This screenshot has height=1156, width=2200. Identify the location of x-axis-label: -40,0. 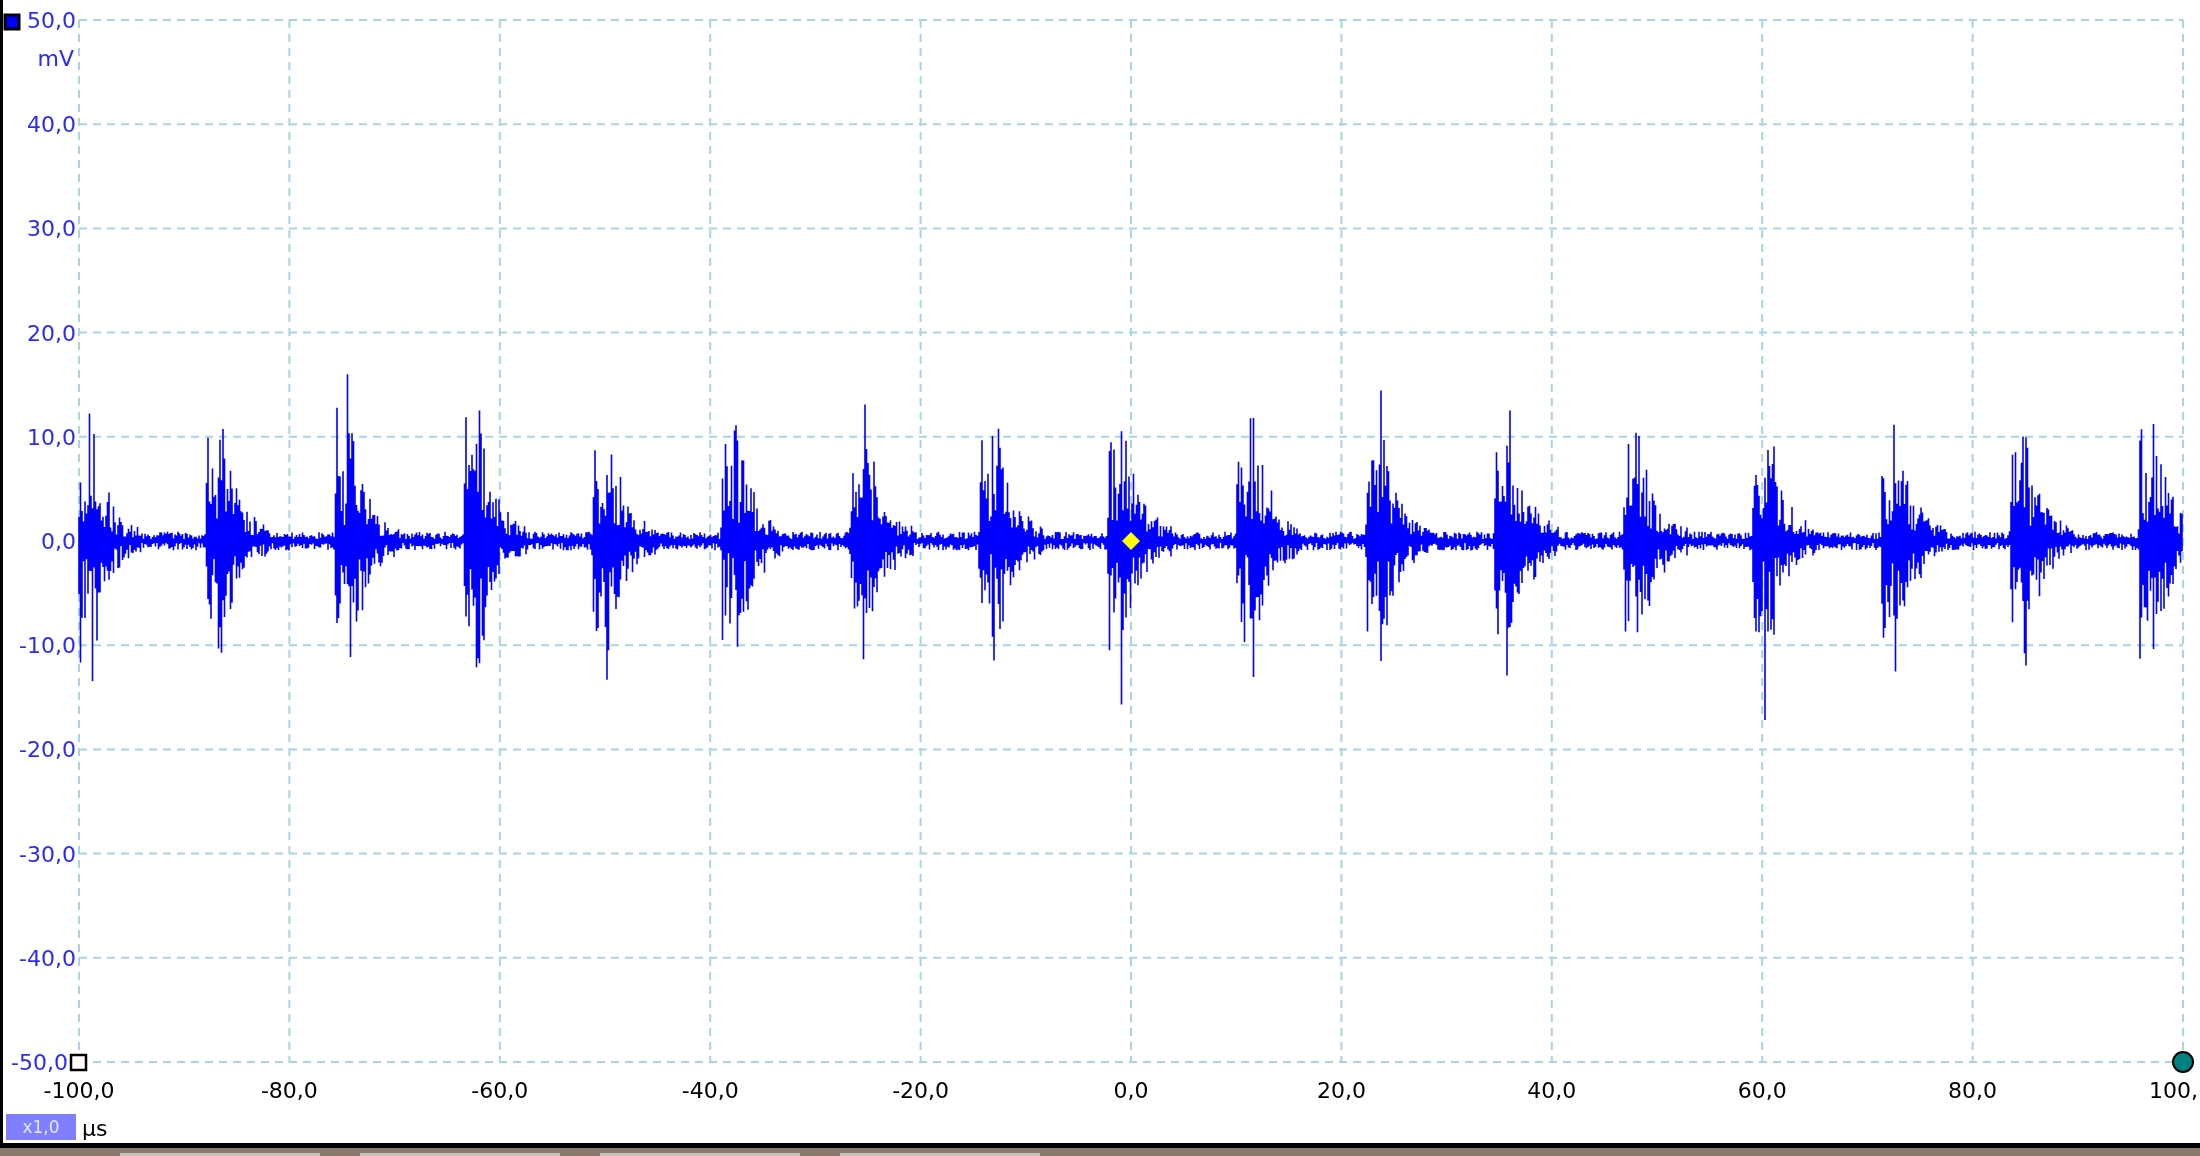
(710, 1090).